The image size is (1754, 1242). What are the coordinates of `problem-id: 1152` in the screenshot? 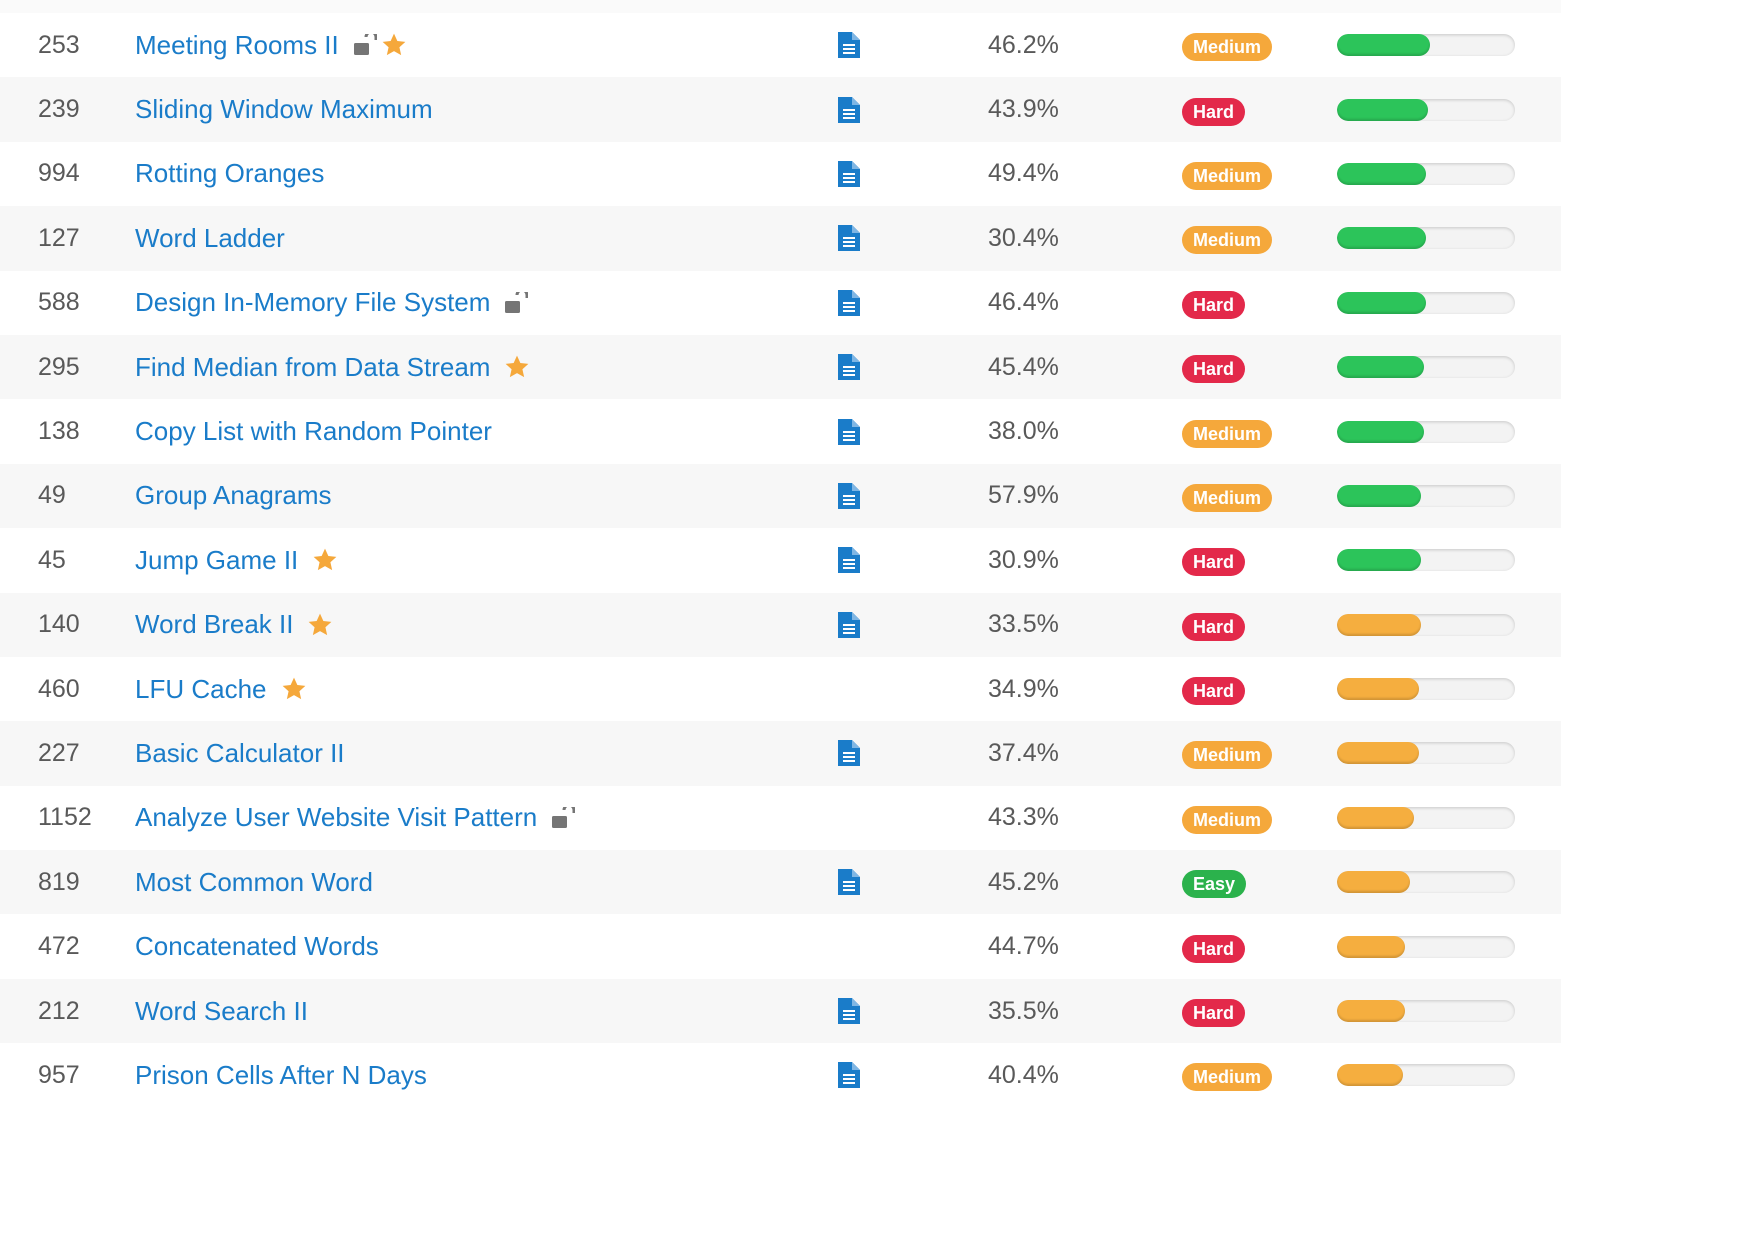 It's located at (65, 817).